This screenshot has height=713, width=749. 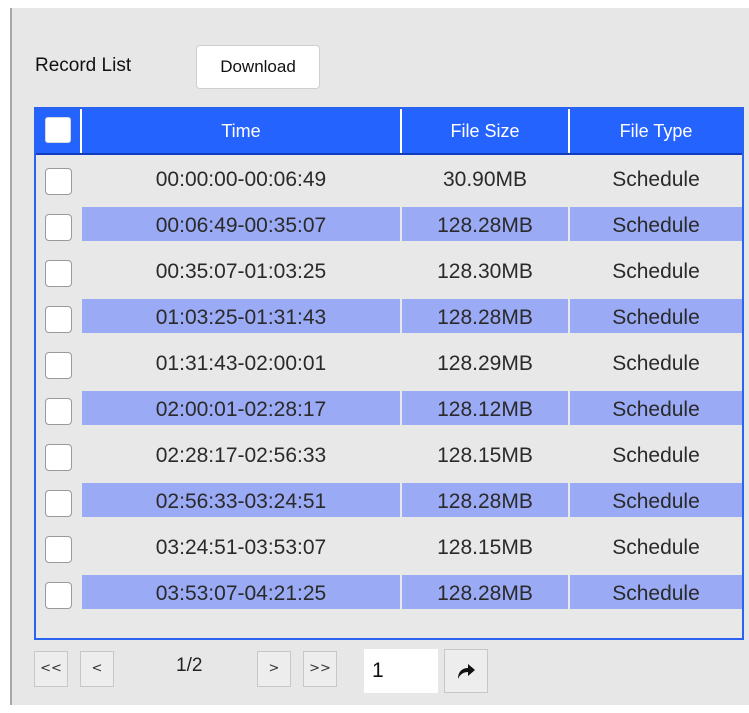 What do you see at coordinates (485, 131) in the screenshot?
I see `column-header-file-size: File Size` at bounding box center [485, 131].